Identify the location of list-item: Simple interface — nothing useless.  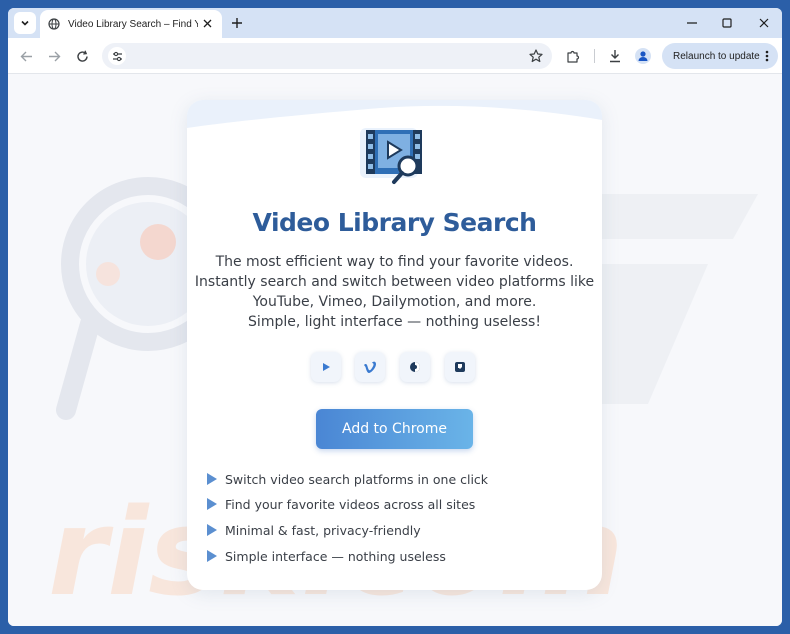
(326, 556).